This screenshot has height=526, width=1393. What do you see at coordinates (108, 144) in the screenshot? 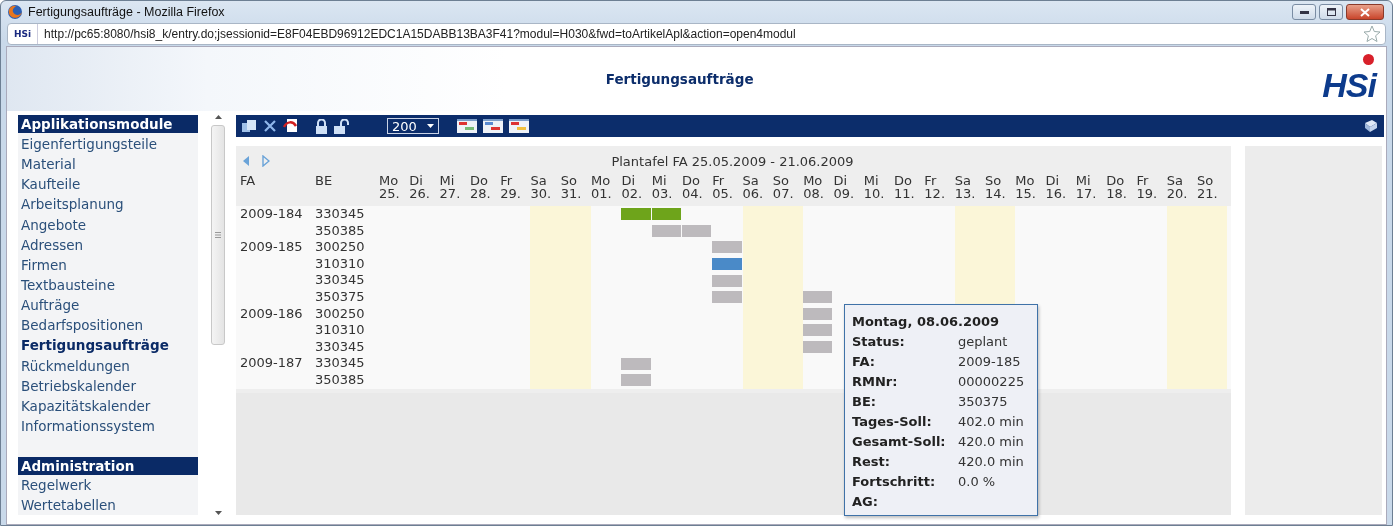
I see `nav-item: Eigenfertigungsteile` at bounding box center [108, 144].